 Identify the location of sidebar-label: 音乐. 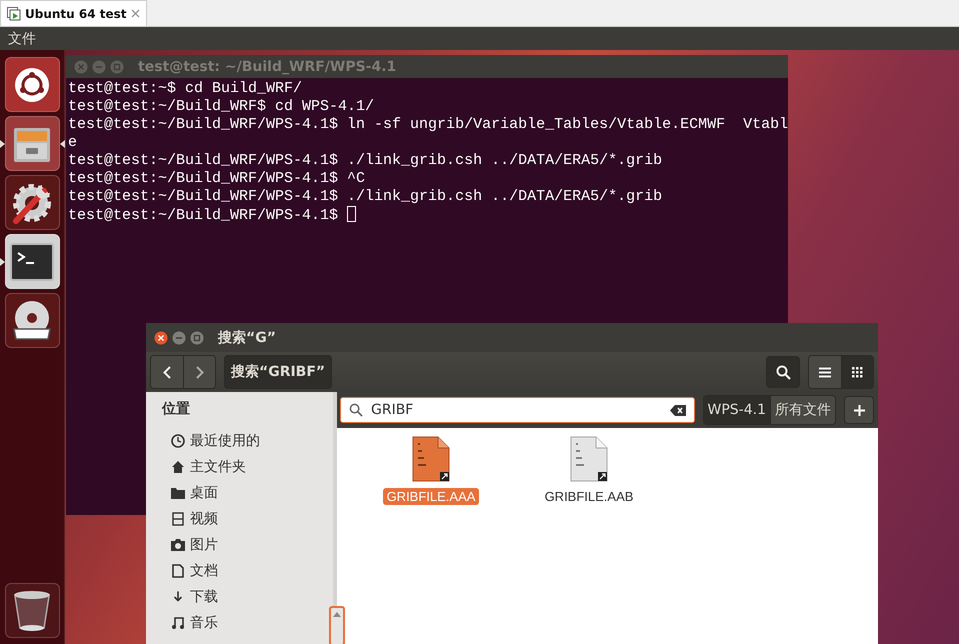
(204, 623).